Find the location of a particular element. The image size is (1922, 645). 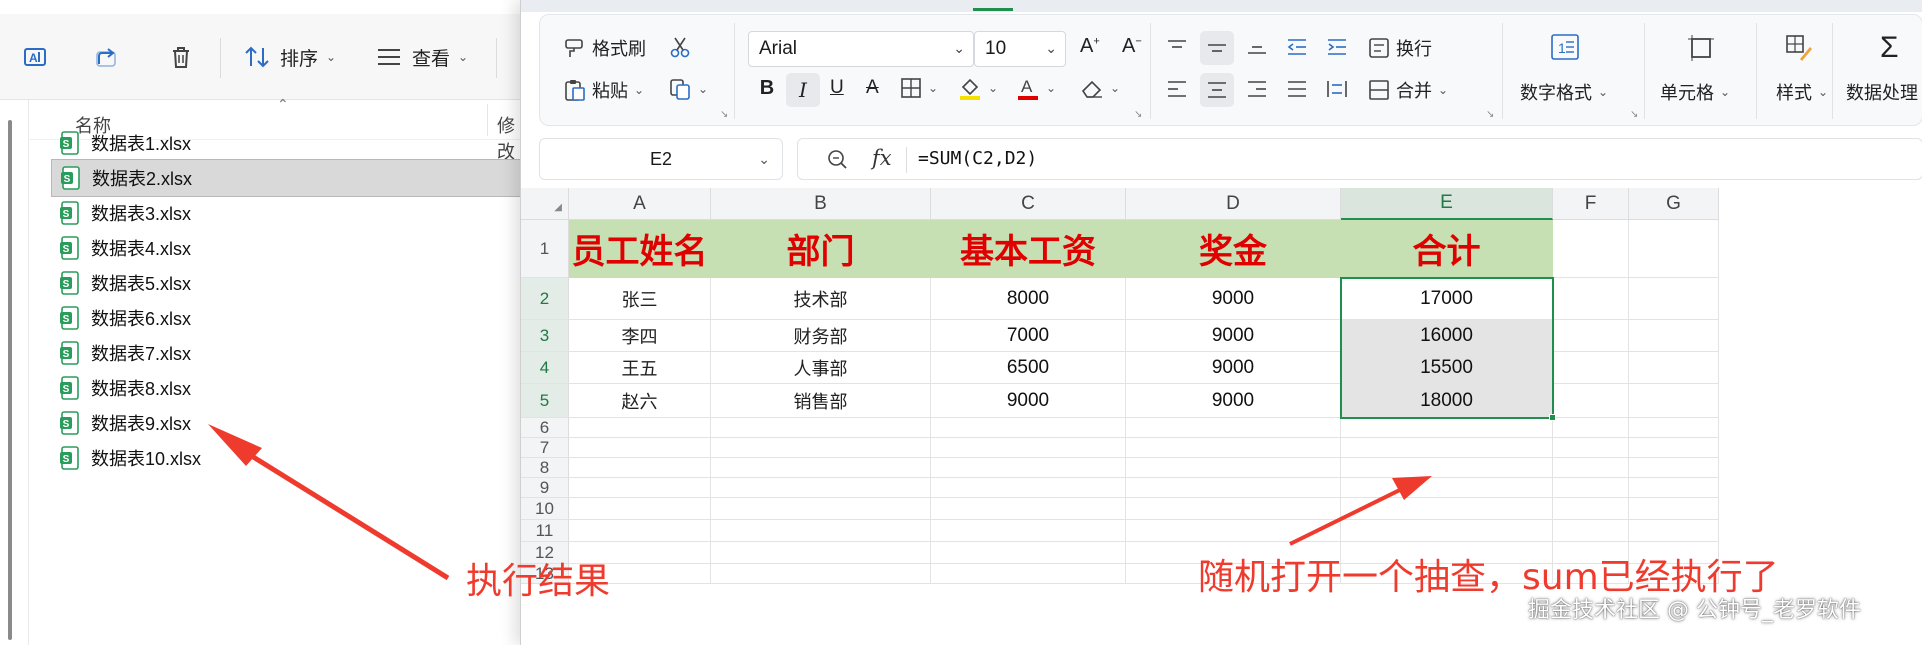

cell-a5: 赵六 is located at coordinates (640, 401).